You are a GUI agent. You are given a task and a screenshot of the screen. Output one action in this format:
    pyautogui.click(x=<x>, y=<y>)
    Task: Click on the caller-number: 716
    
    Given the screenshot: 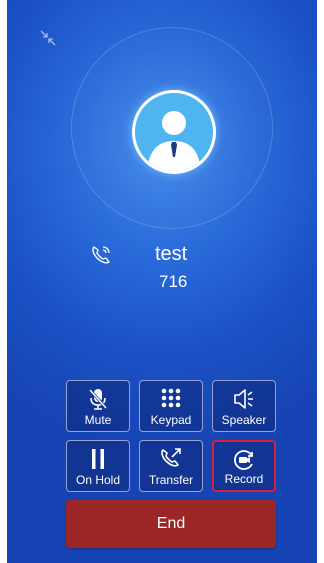 What is the action you would take?
    pyautogui.click(x=173, y=281)
    